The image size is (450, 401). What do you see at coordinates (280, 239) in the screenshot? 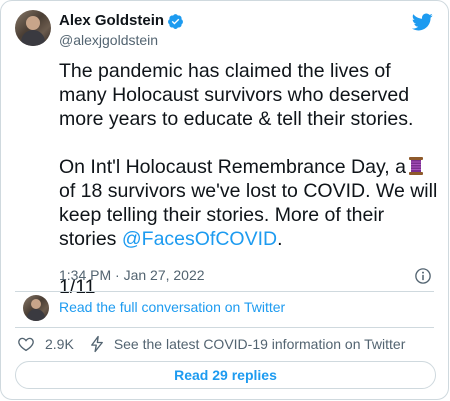
I see `mention-suffix: .` at bounding box center [280, 239].